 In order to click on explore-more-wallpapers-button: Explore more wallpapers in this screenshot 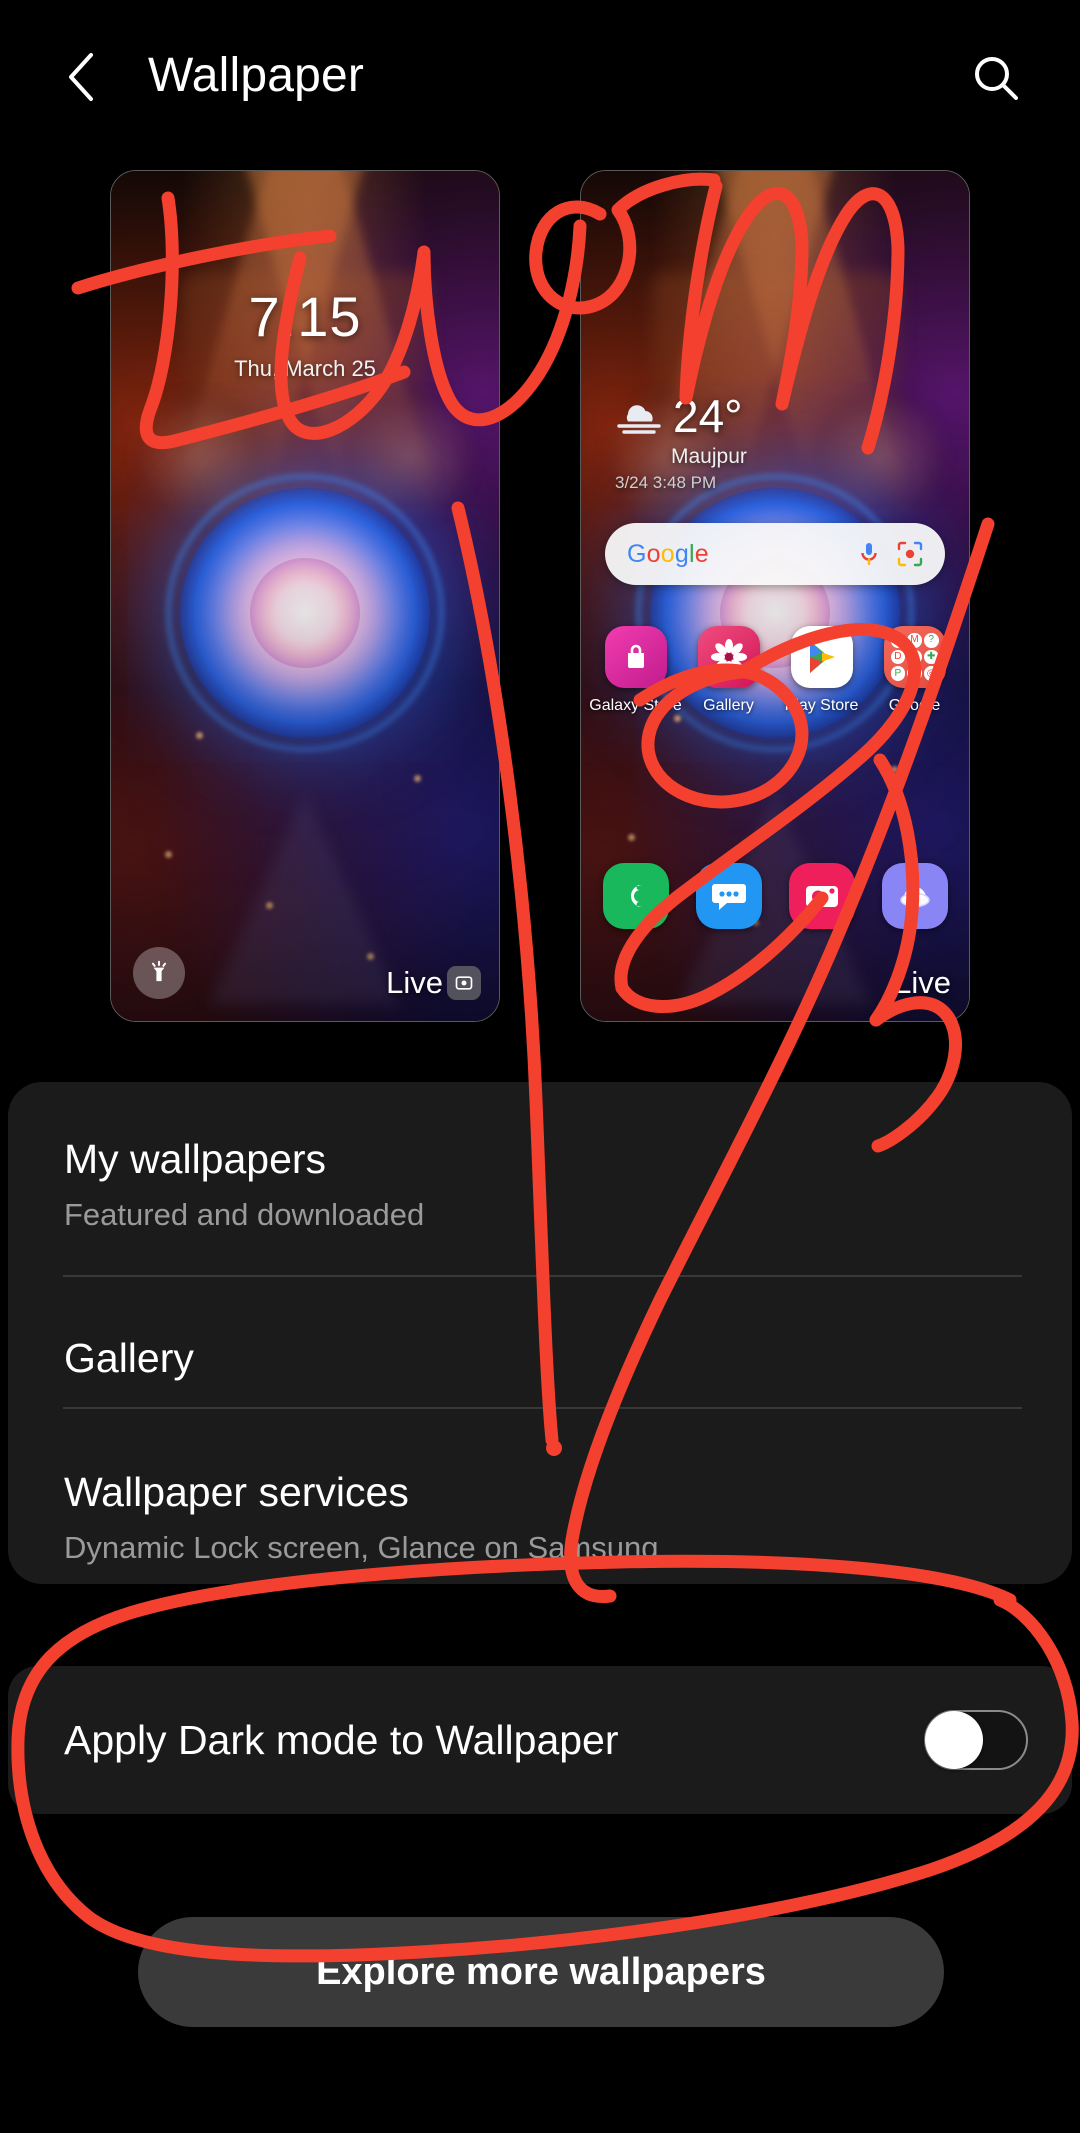, I will do `click(541, 1972)`.